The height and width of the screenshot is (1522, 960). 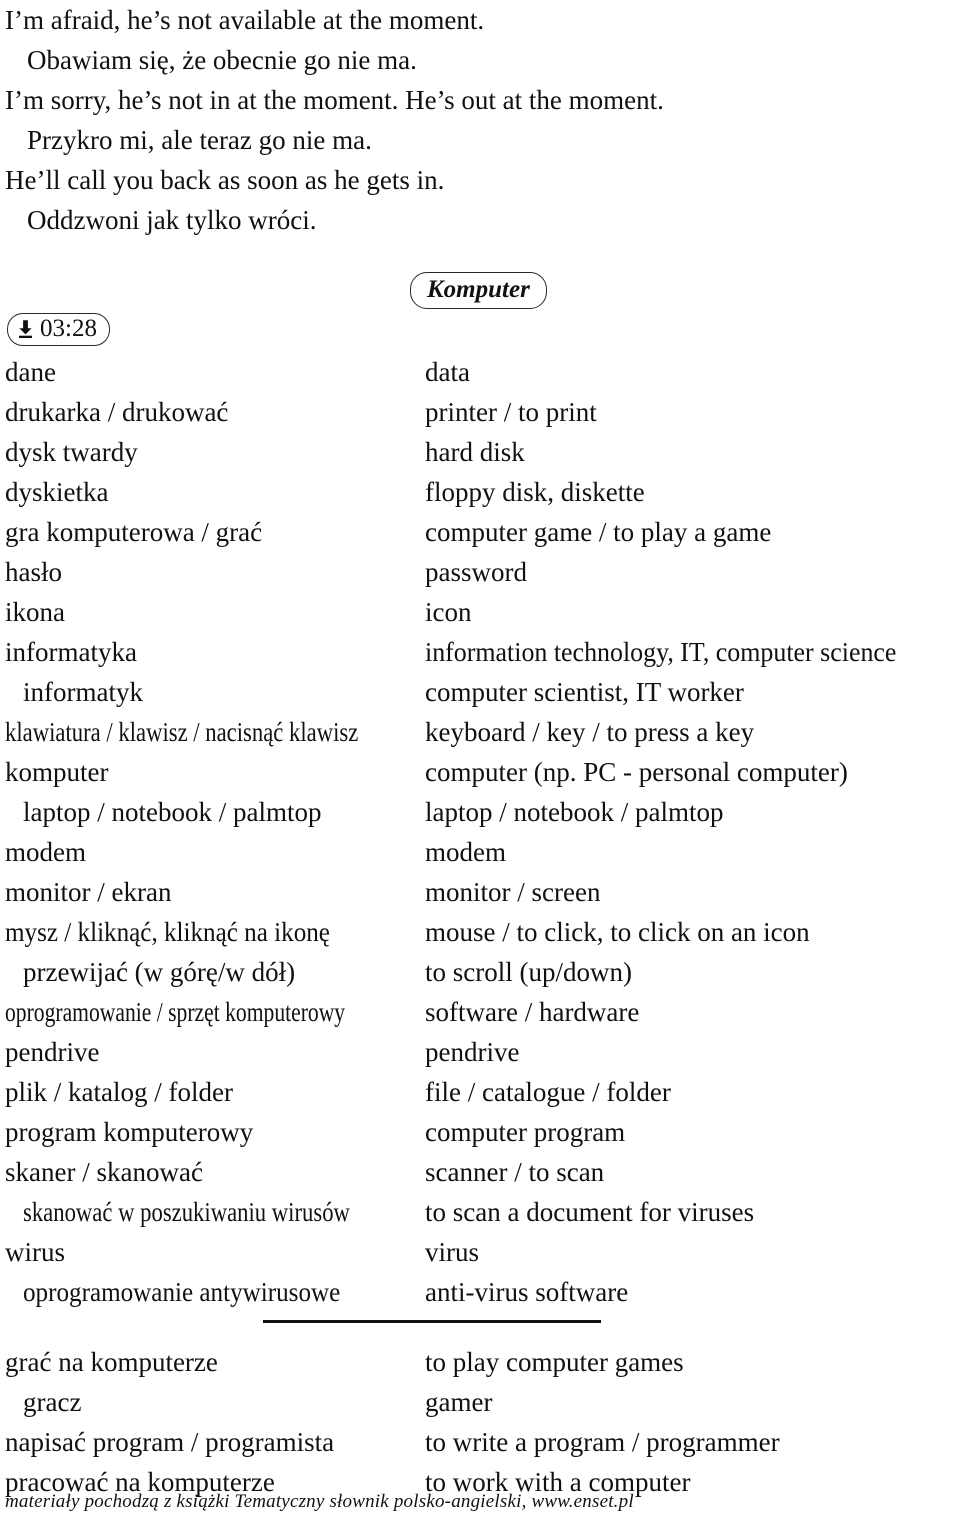 I want to click on vocabulary-term-english: computer (np. PC - personal computer), so click(x=636, y=772).